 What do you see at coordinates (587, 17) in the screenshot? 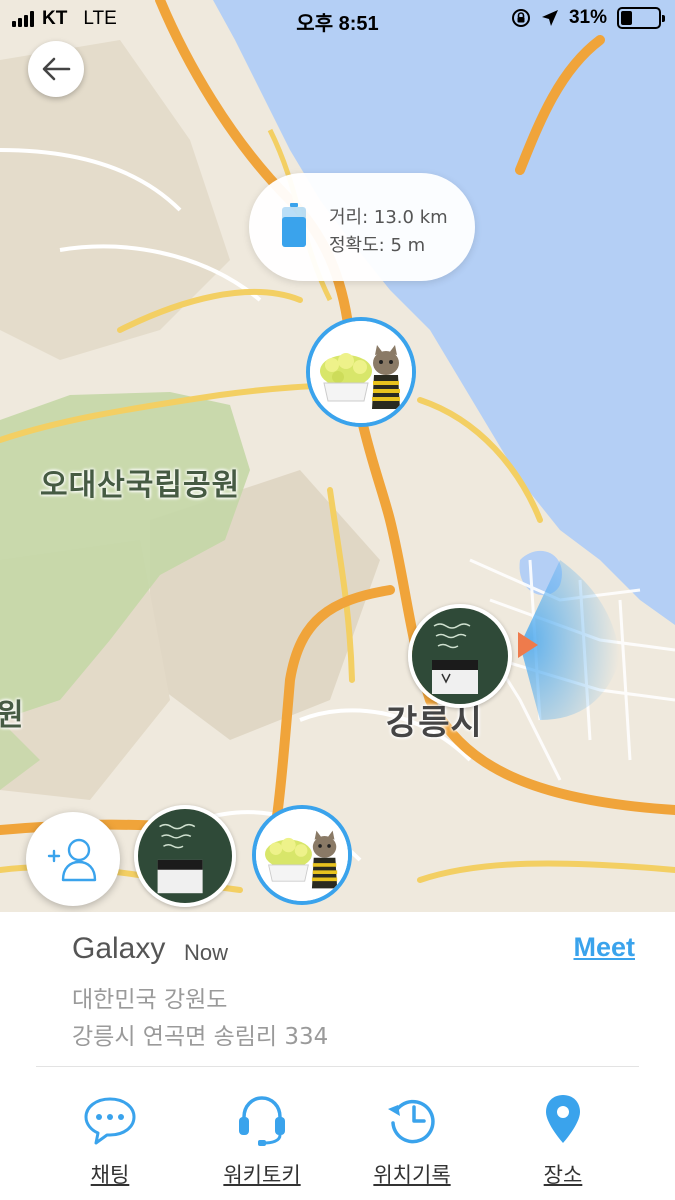
I see `battery-percent: 31%` at bounding box center [587, 17].